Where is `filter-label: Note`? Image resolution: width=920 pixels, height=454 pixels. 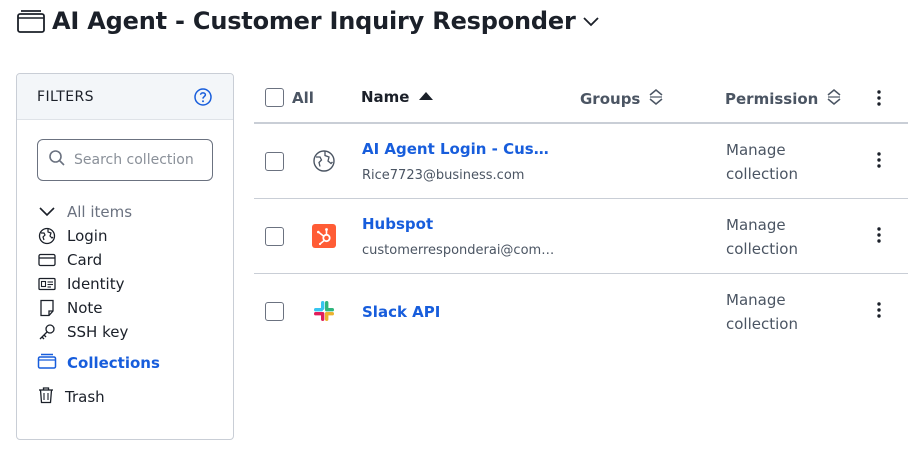
filter-label: Note is located at coordinates (85, 308).